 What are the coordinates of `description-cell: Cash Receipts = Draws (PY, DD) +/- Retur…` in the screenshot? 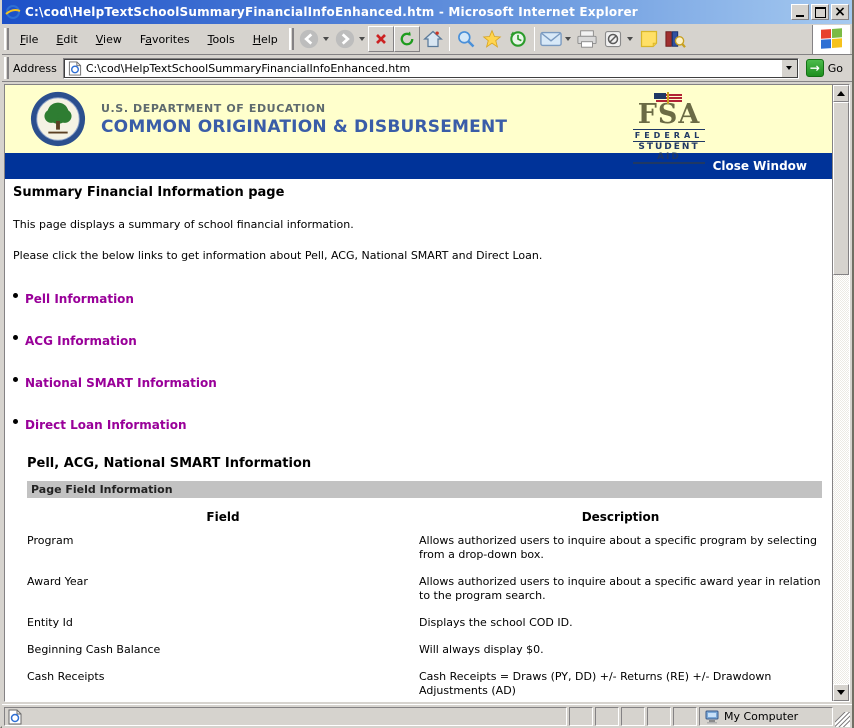 It's located at (595, 683).